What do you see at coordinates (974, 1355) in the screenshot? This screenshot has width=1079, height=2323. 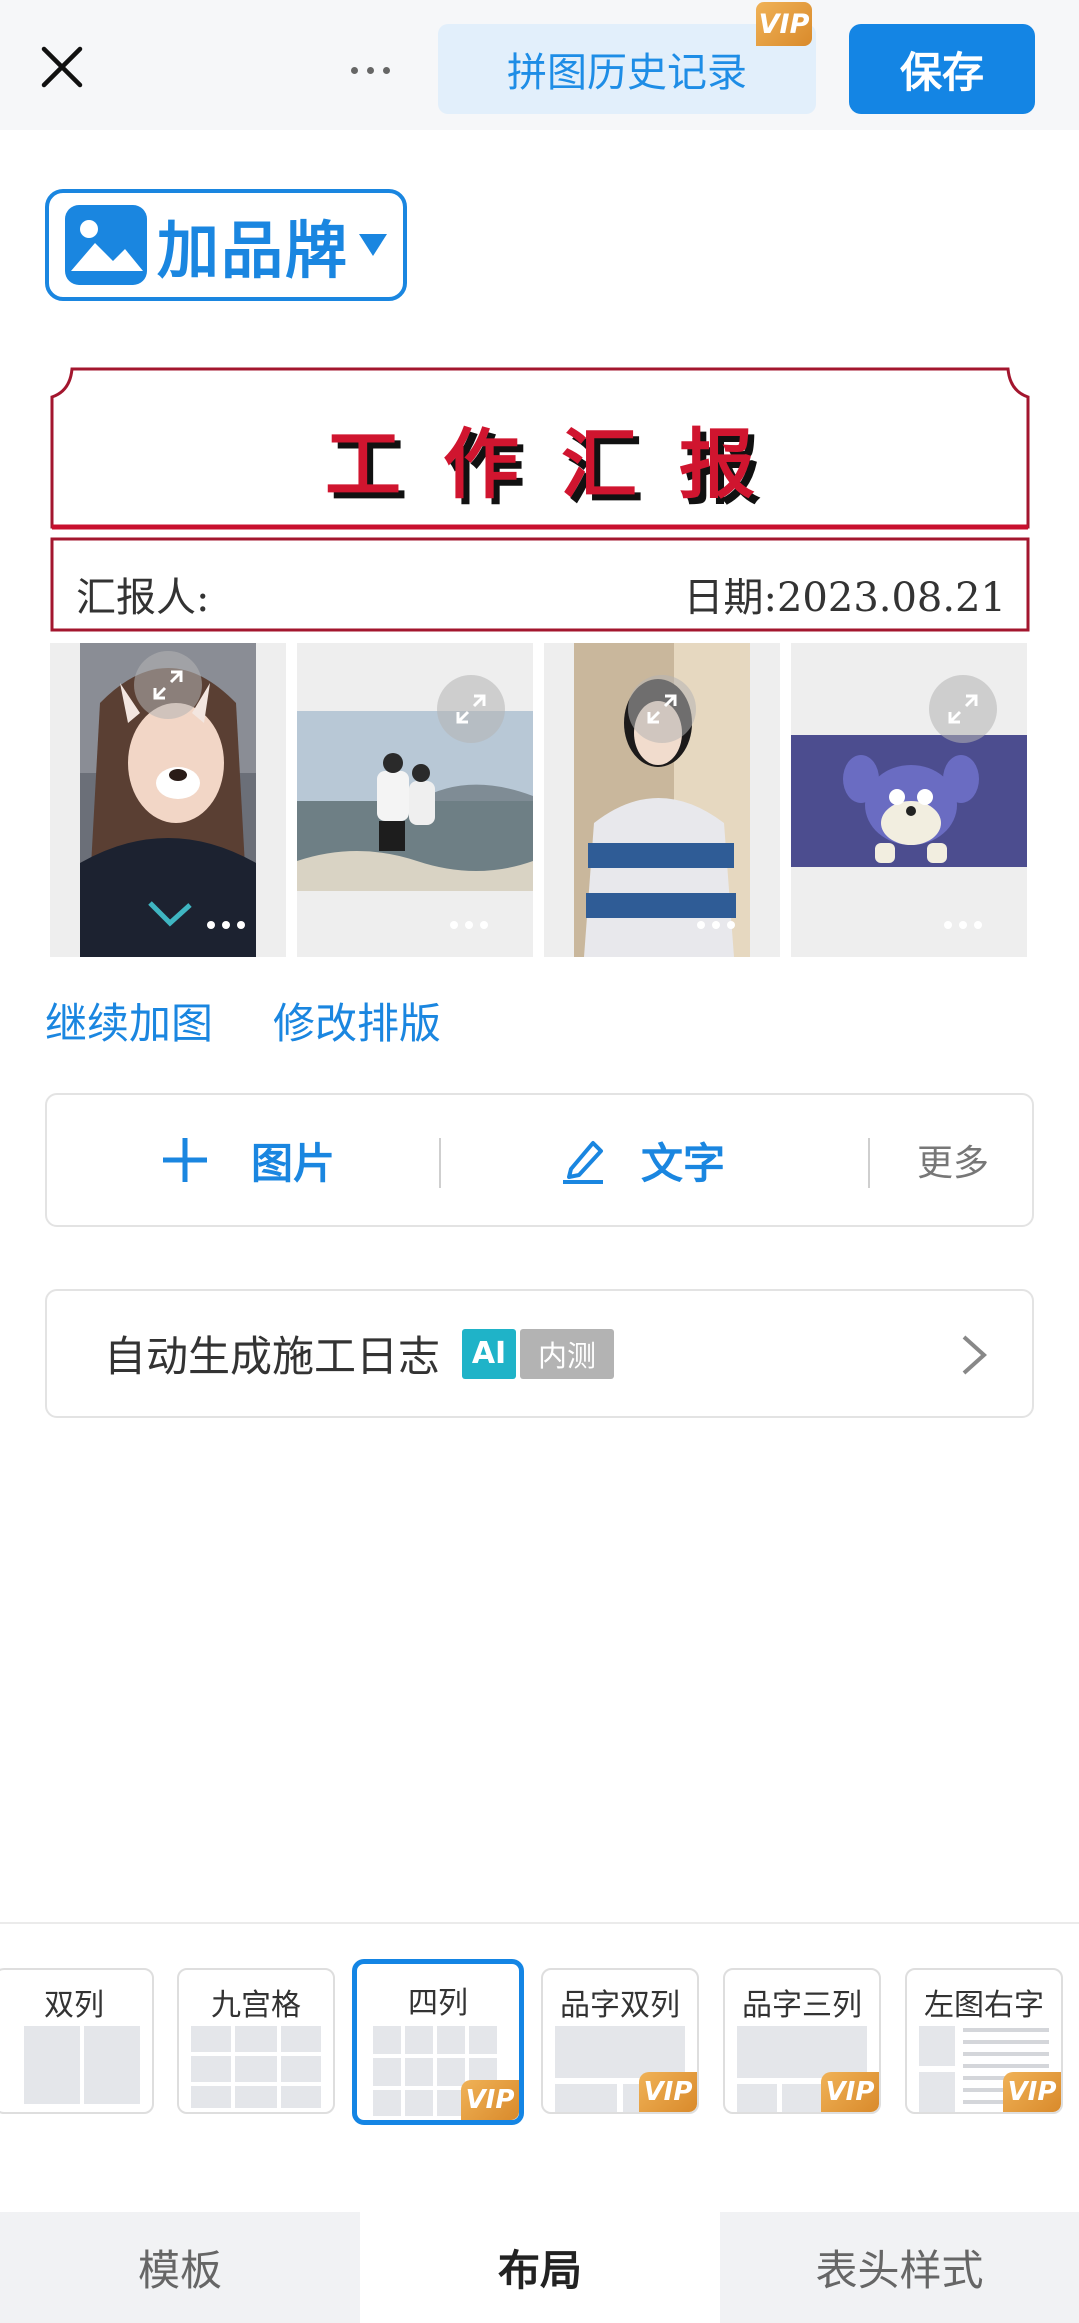 I see `chevron-right-icon` at bounding box center [974, 1355].